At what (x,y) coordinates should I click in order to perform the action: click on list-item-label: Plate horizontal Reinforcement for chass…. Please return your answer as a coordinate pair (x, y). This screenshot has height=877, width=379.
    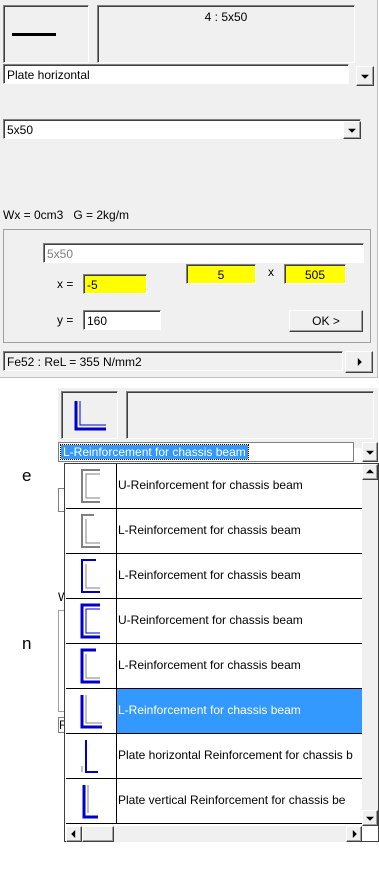
    Looking at the image, I should click on (235, 755).